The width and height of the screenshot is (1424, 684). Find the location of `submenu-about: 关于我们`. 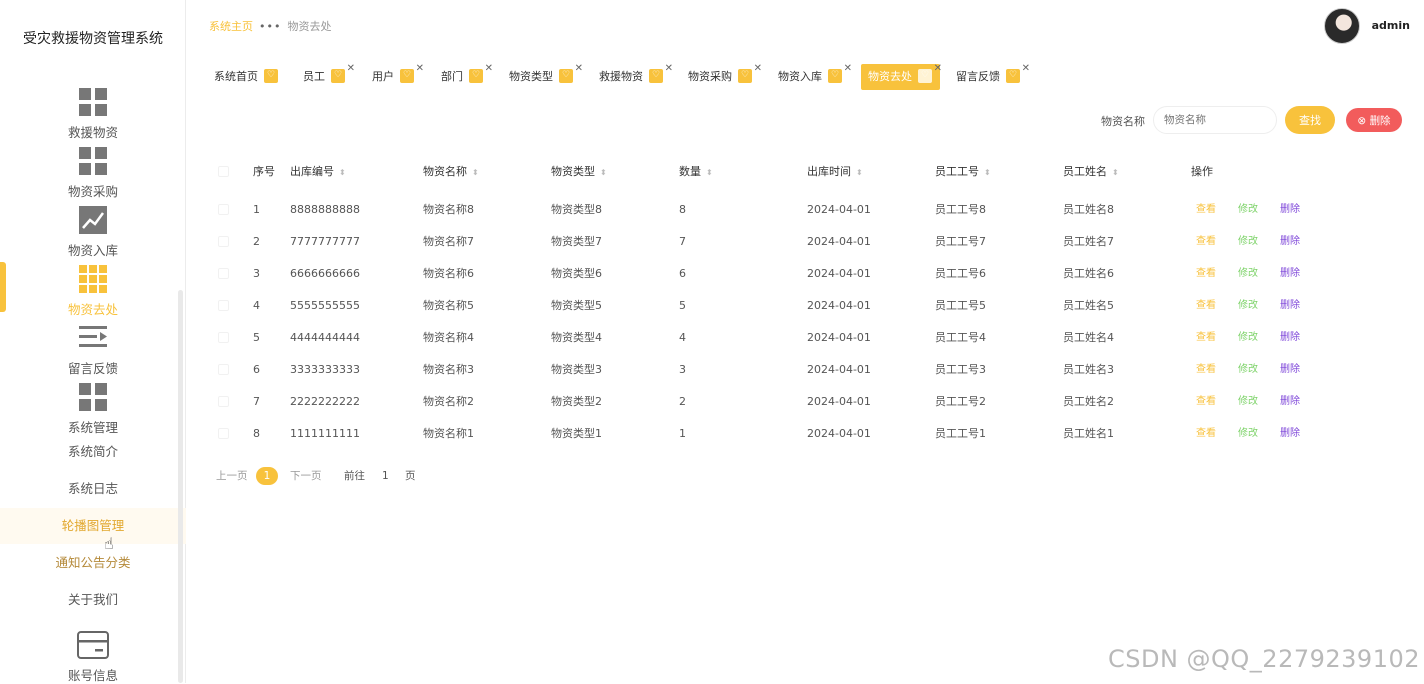

submenu-about: 关于我们 is located at coordinates (93, 600).